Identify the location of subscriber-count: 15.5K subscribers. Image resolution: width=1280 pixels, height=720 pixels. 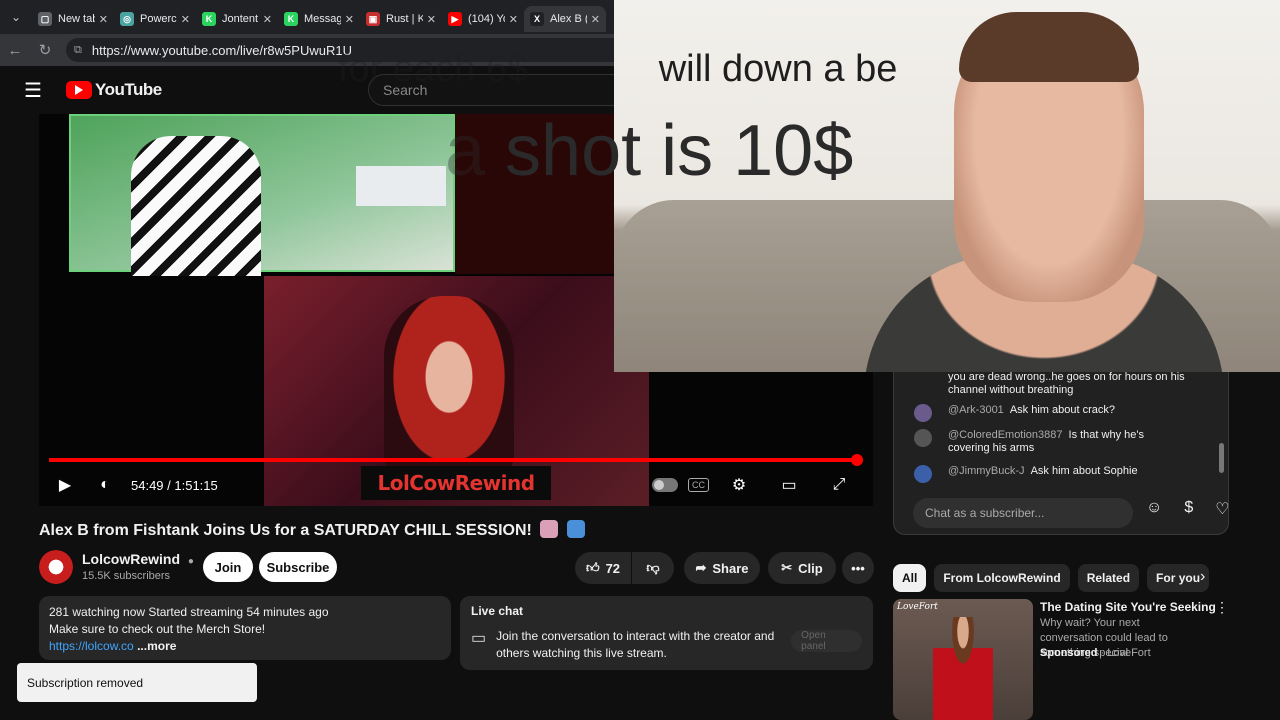
(126, 576).